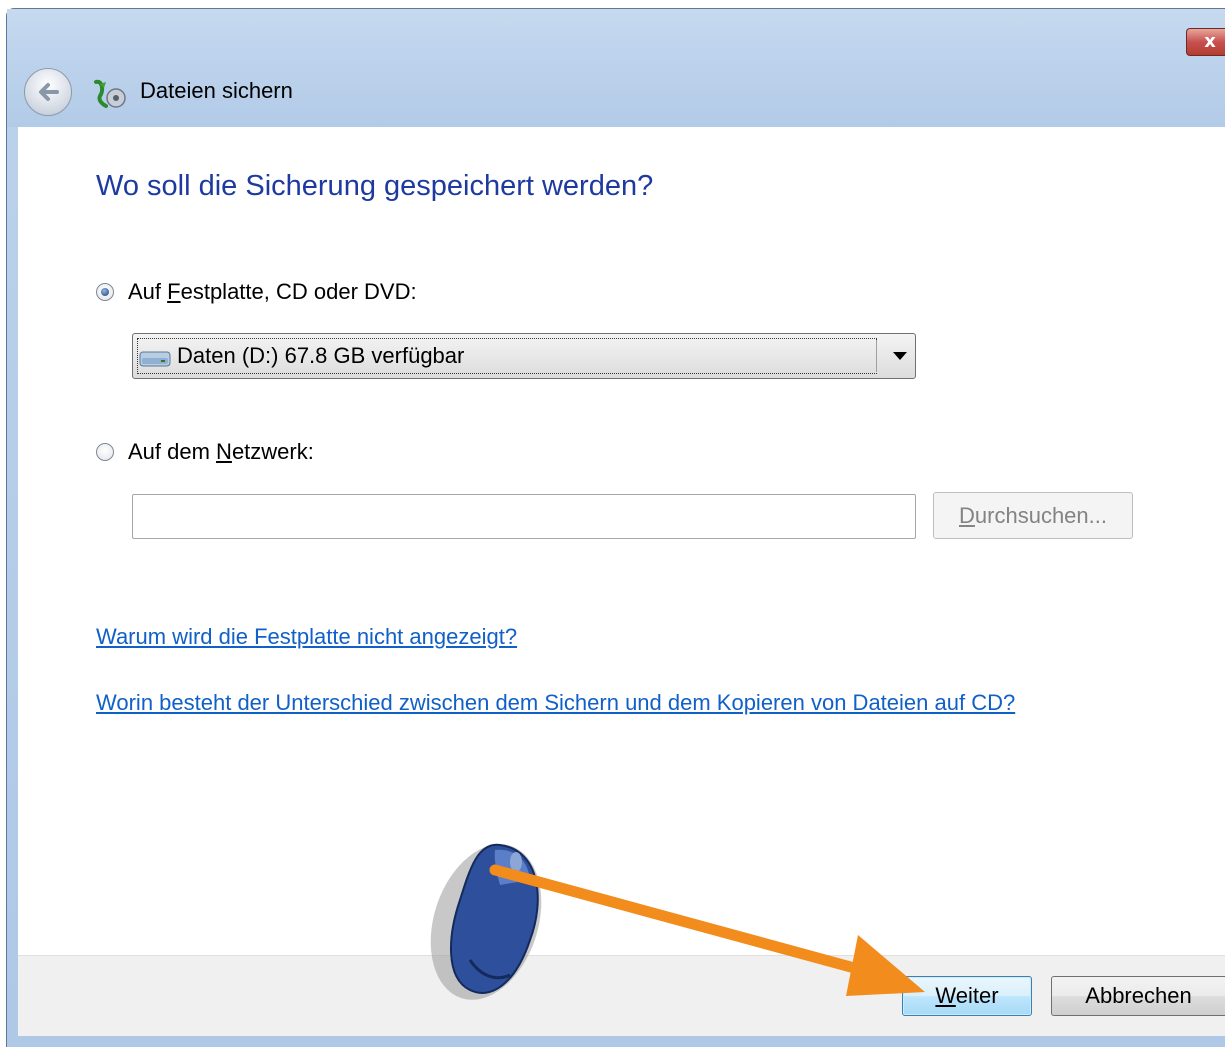 The width and height of the screenshot is (1225, 1047). I want to click on mouse-icon, so click(486, 921).